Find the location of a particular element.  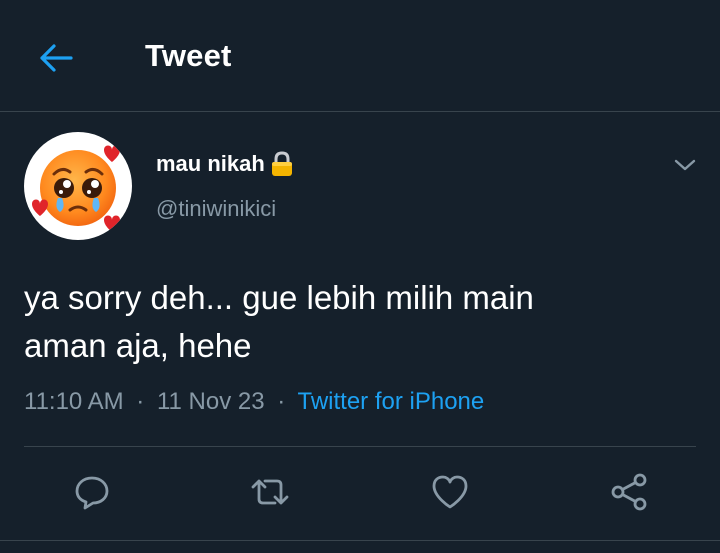

tweet-date: 11 Nov 23 is located at coordinates (211, 401).